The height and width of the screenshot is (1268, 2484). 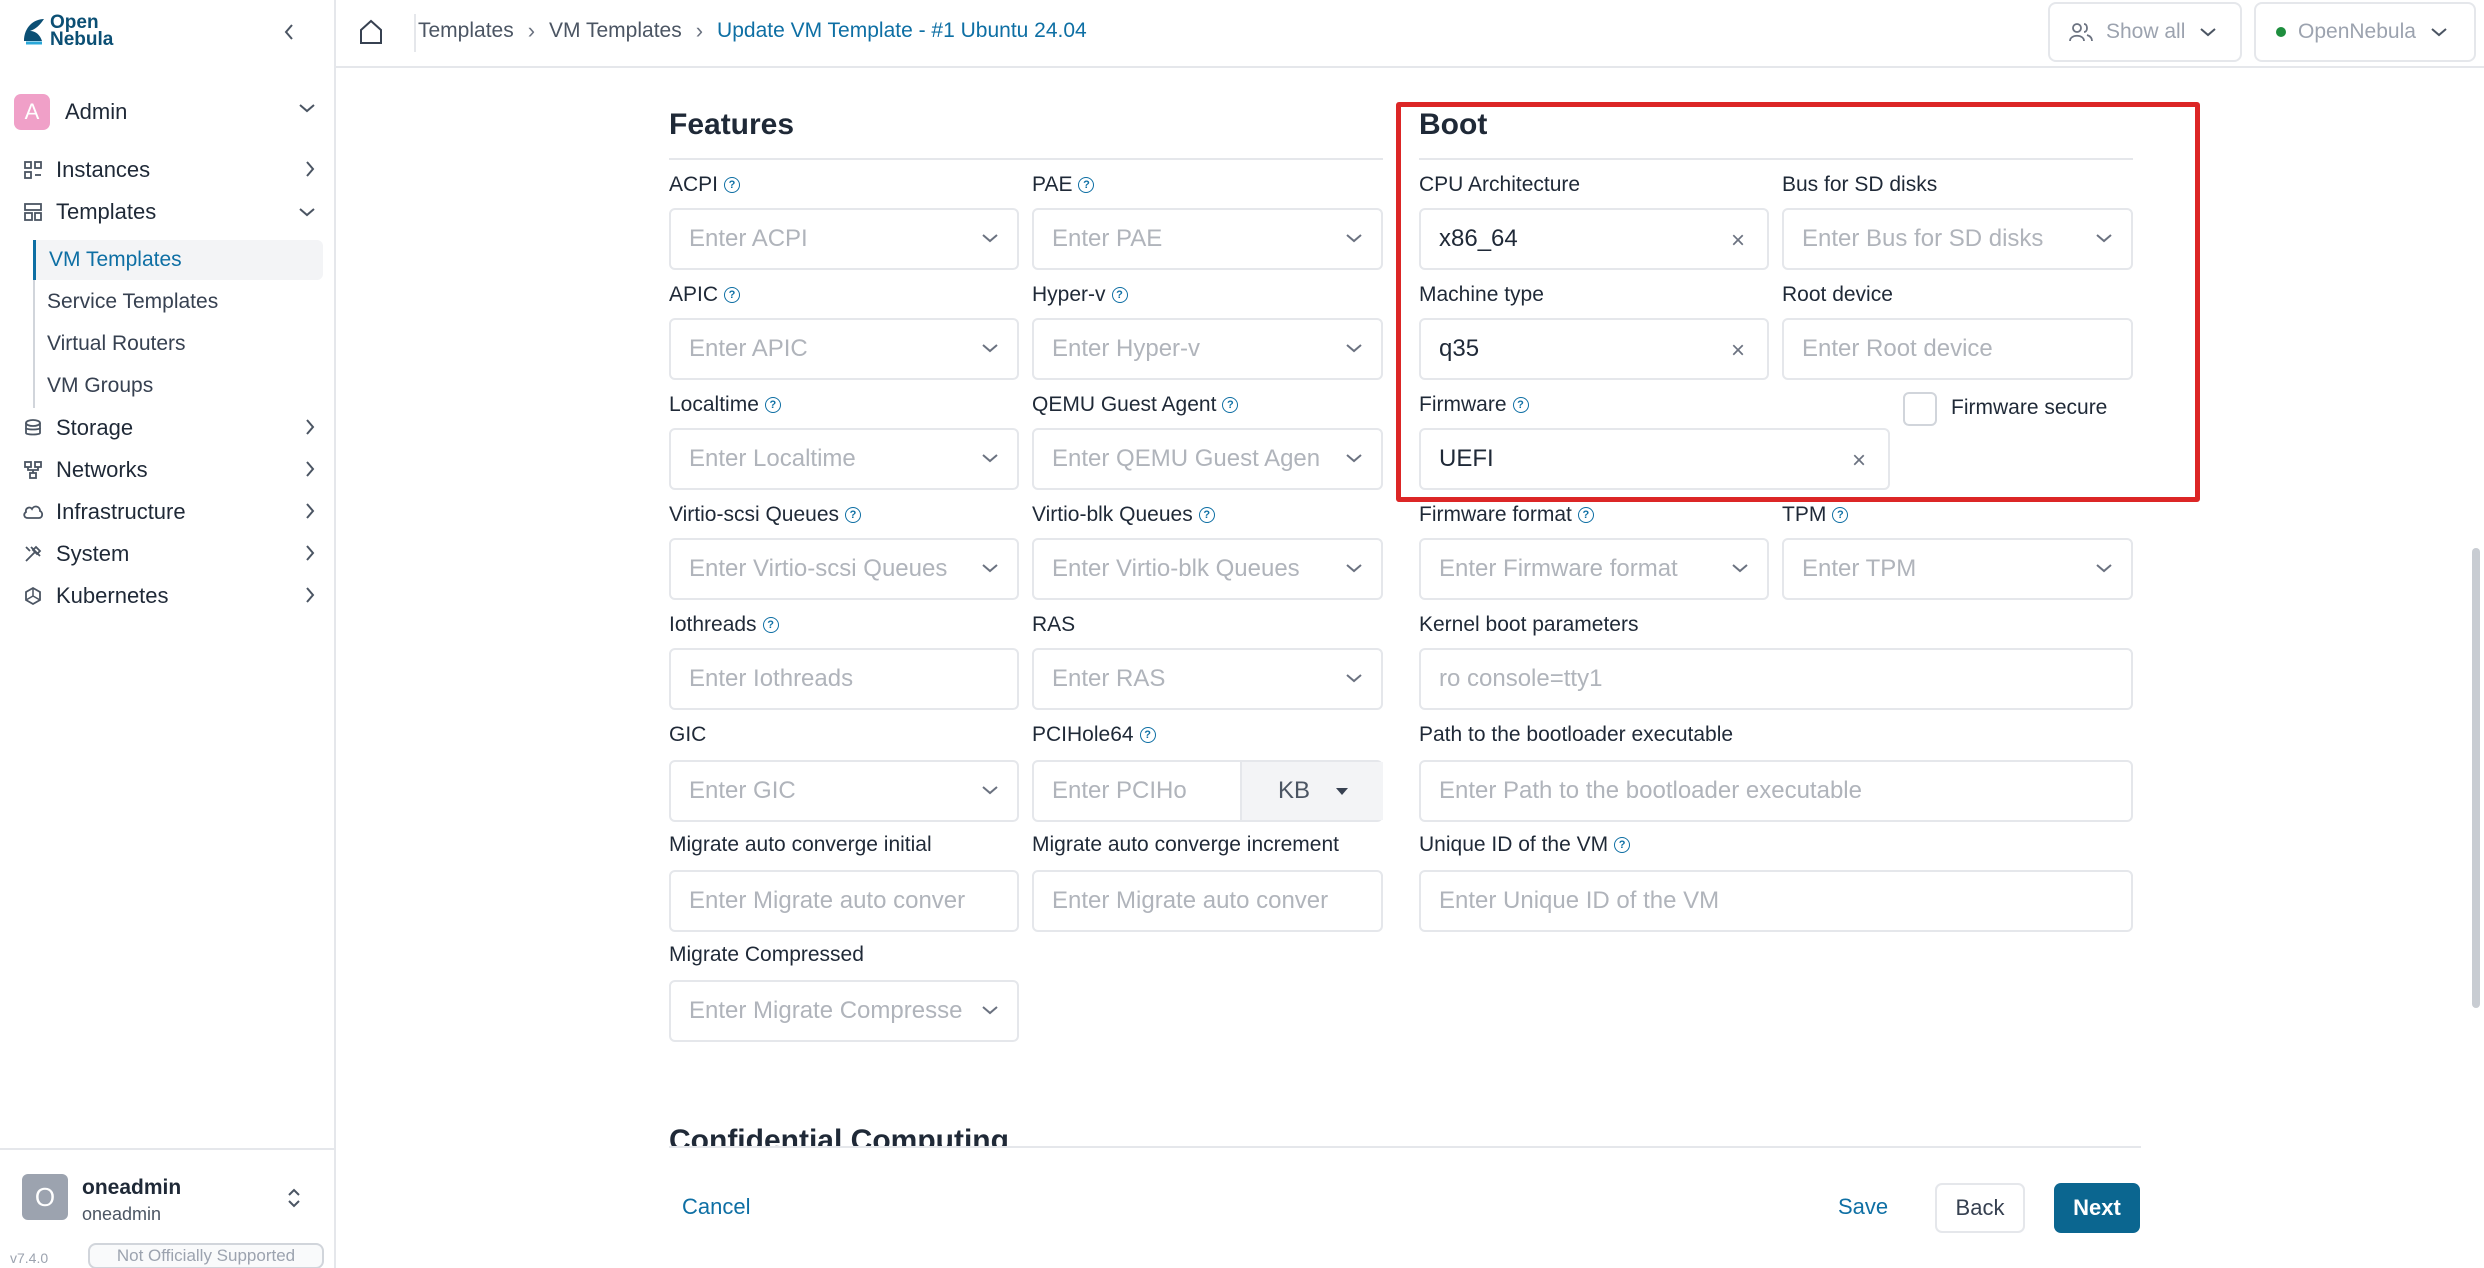 What do you see at coordinates (168, 112) in the screenshot?
I see `group-selector: A Admin` at bounding box center [168, 112].